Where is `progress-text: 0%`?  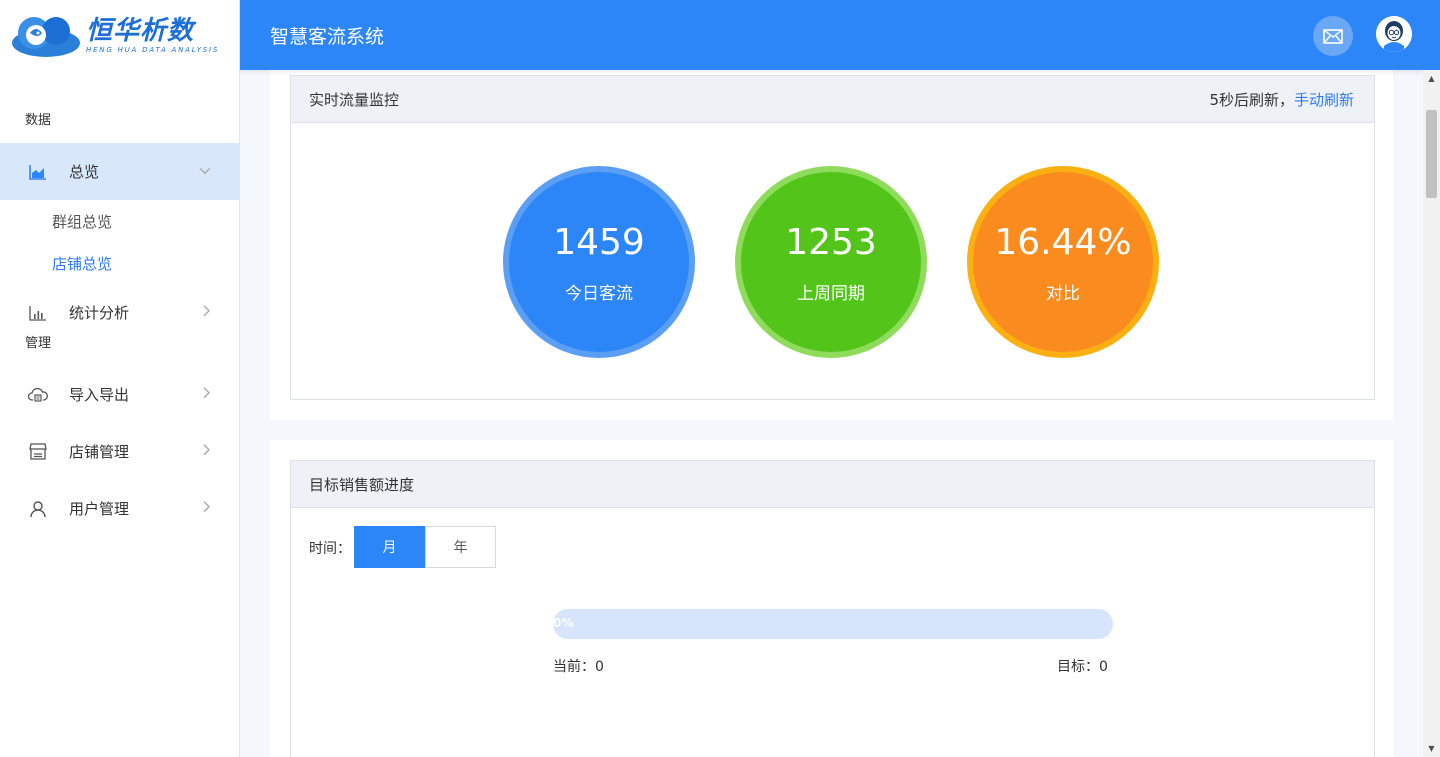
progress-text: 0% is located at coordinates (563, 623).